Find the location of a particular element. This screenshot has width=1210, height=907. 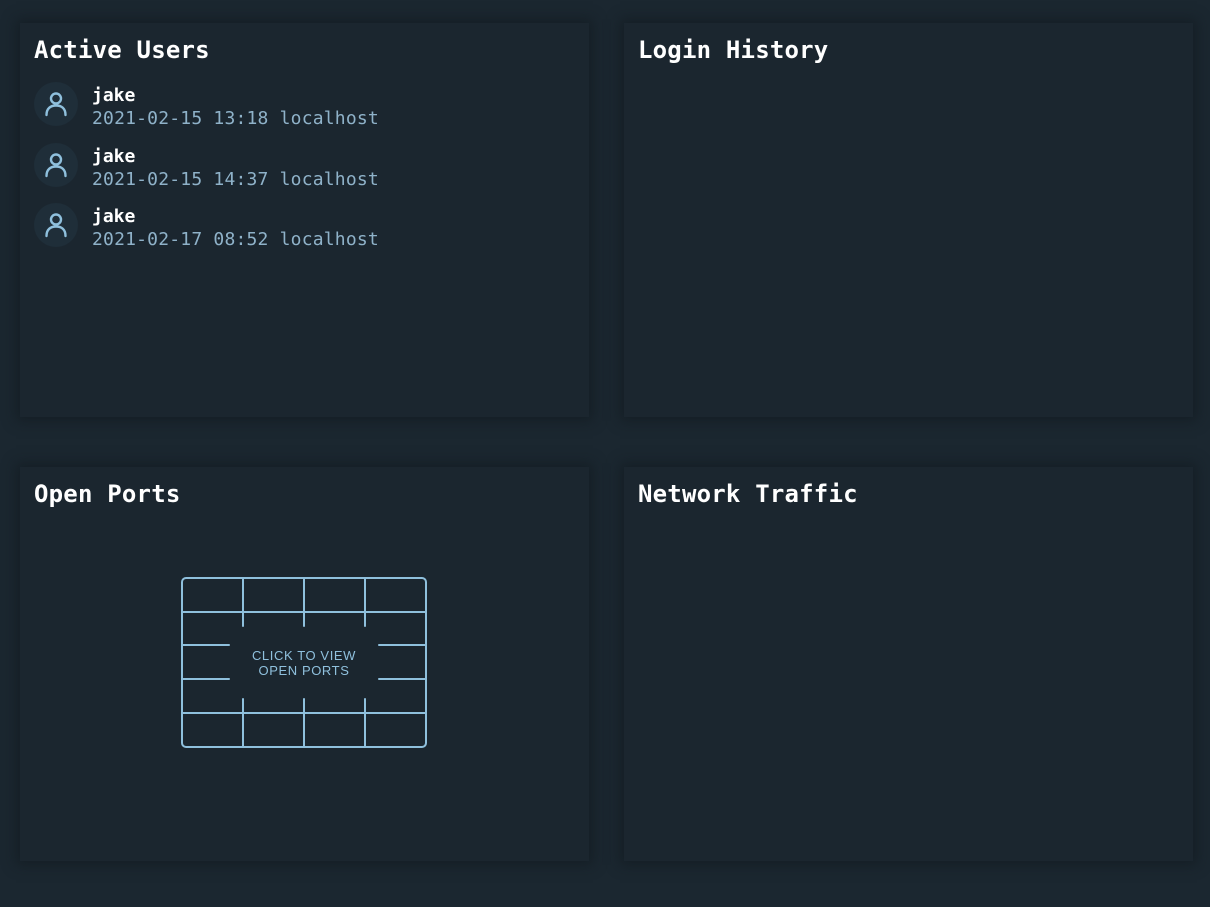

active-users-title: Active Users is located at coordinates (122, 50).